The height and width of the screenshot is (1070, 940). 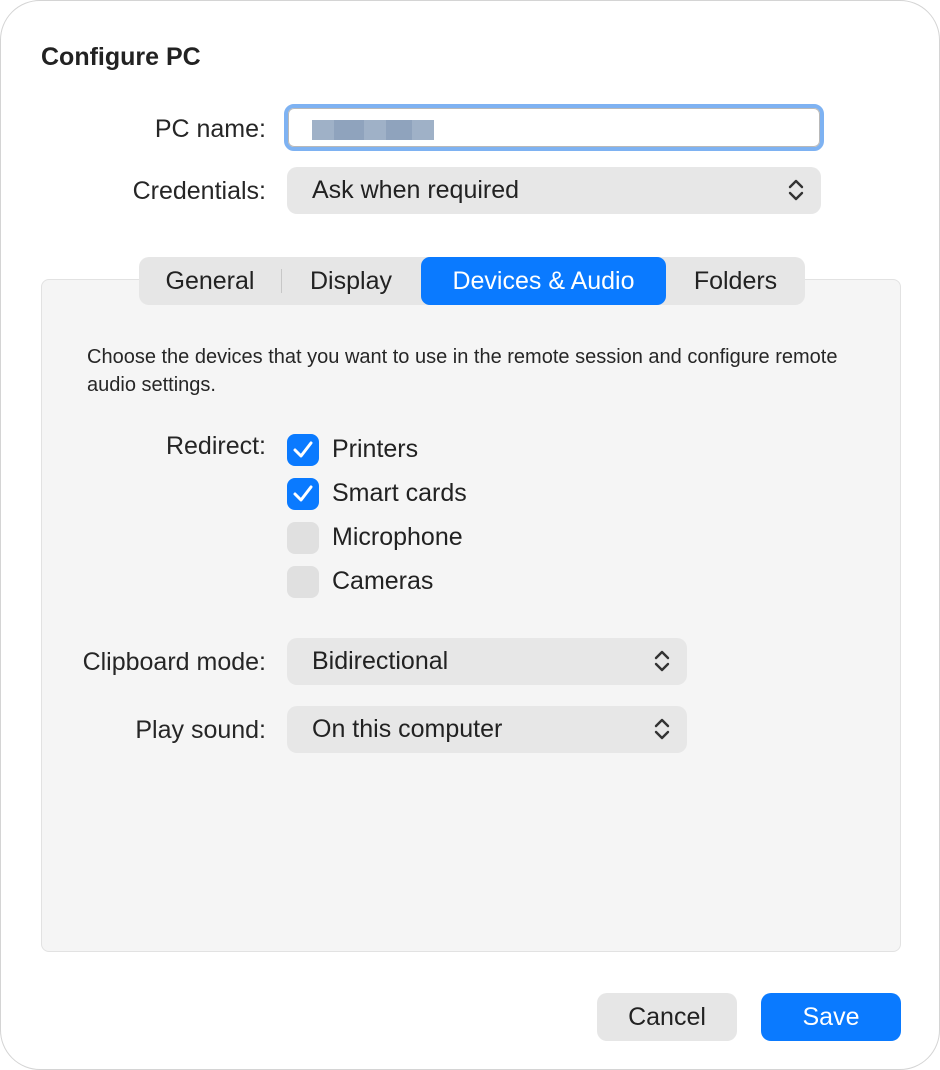 I want to click on tab-folders: Folders, so click(x=735, y=281).